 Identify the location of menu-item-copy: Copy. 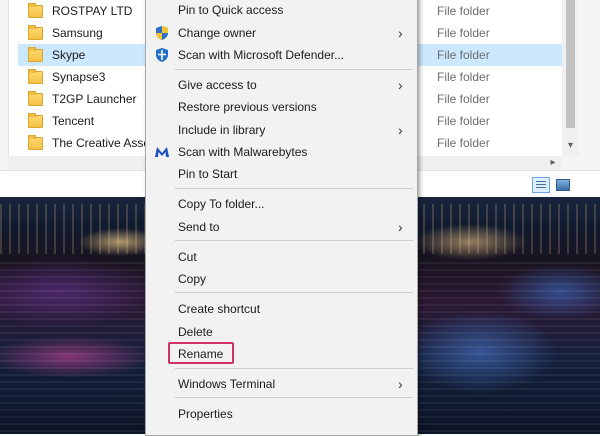
(281, 279).